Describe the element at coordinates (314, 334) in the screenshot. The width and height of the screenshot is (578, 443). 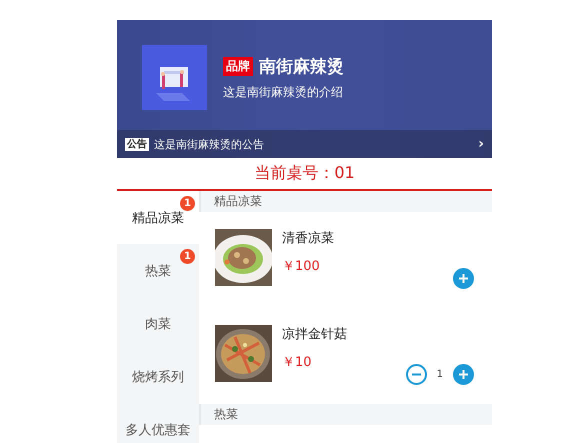
I see `dish-name: 凉拌金针菇` at that location.